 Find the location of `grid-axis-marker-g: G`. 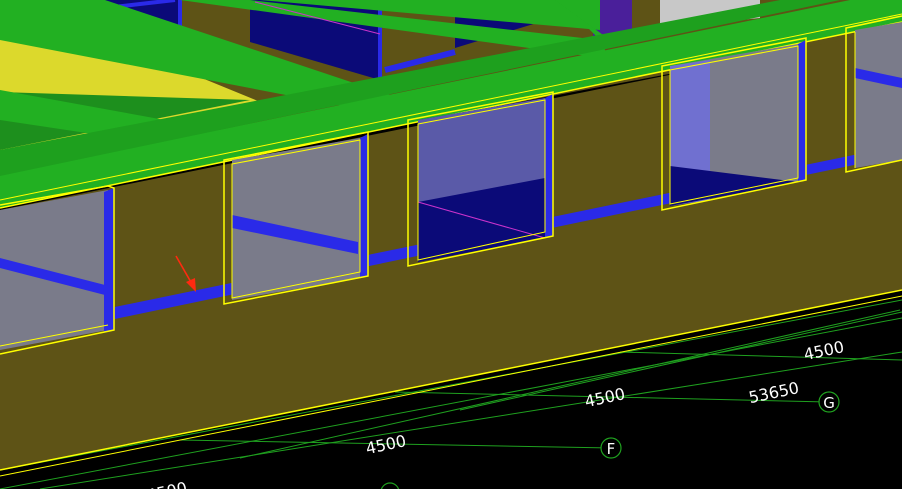

grid-axis-marker-g: G is located at coordinates (829, 402).